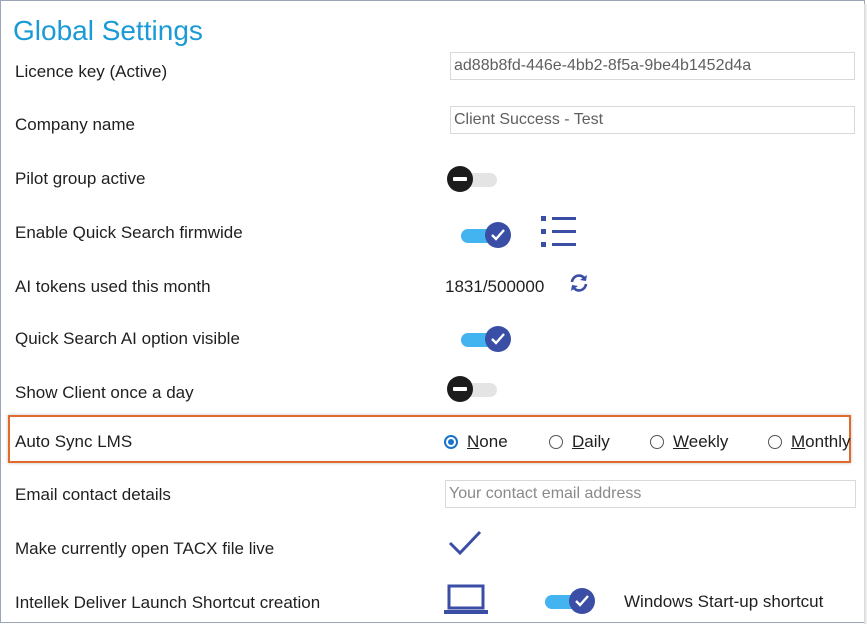  Describe the element at coordinates (93, 494) in the screenshot. I see `email-contact-label: Email contact details` at that location.